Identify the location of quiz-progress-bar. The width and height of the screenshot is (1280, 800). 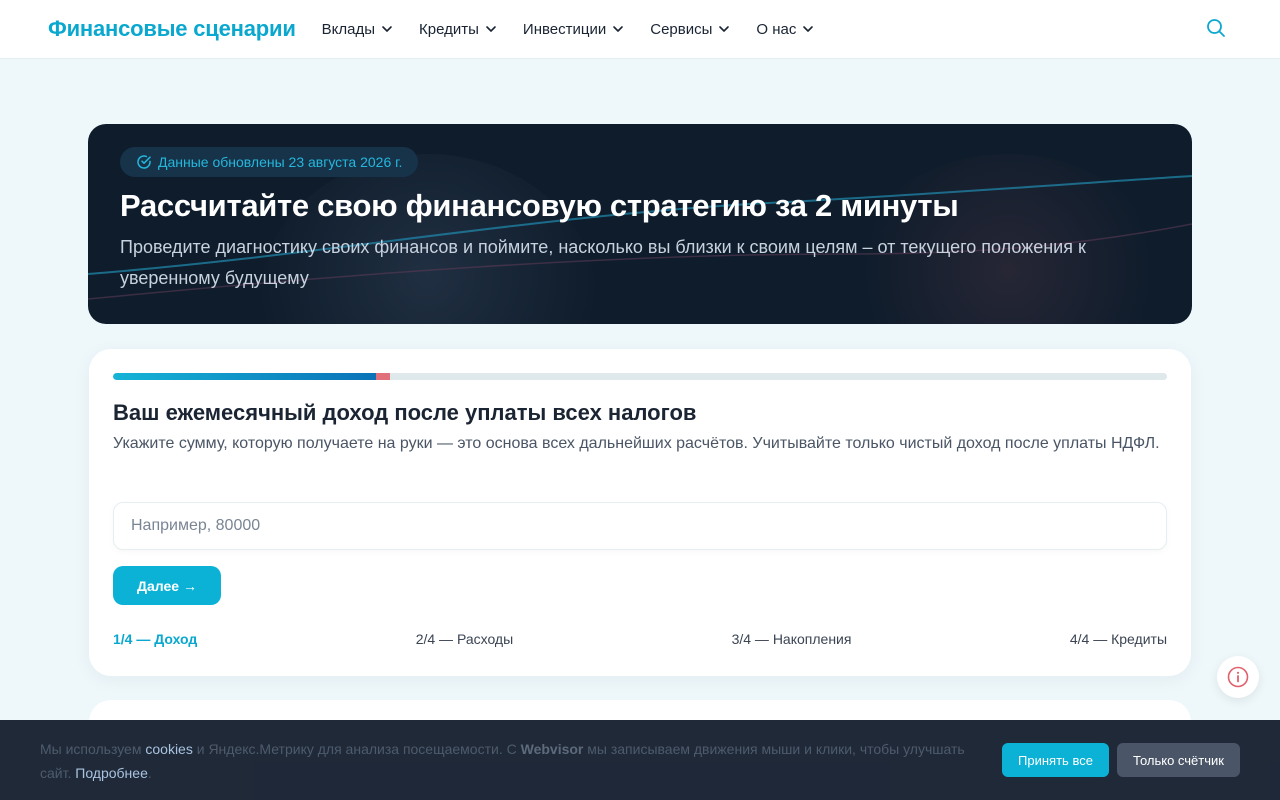
(640, 376).